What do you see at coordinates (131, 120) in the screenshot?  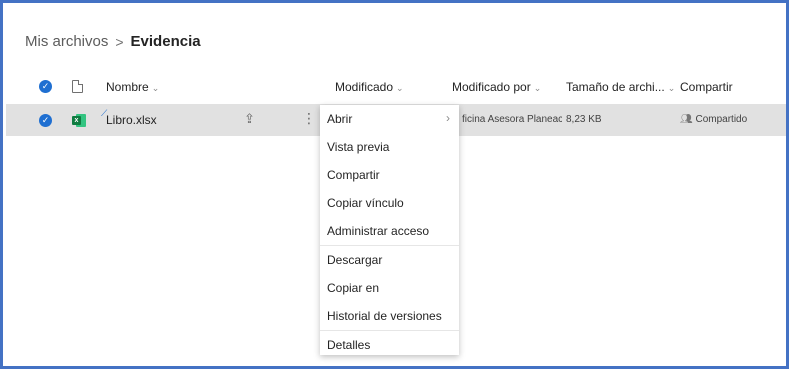 I see `file-name-link: Libro.xlsx` at bounding box center [131, 120].